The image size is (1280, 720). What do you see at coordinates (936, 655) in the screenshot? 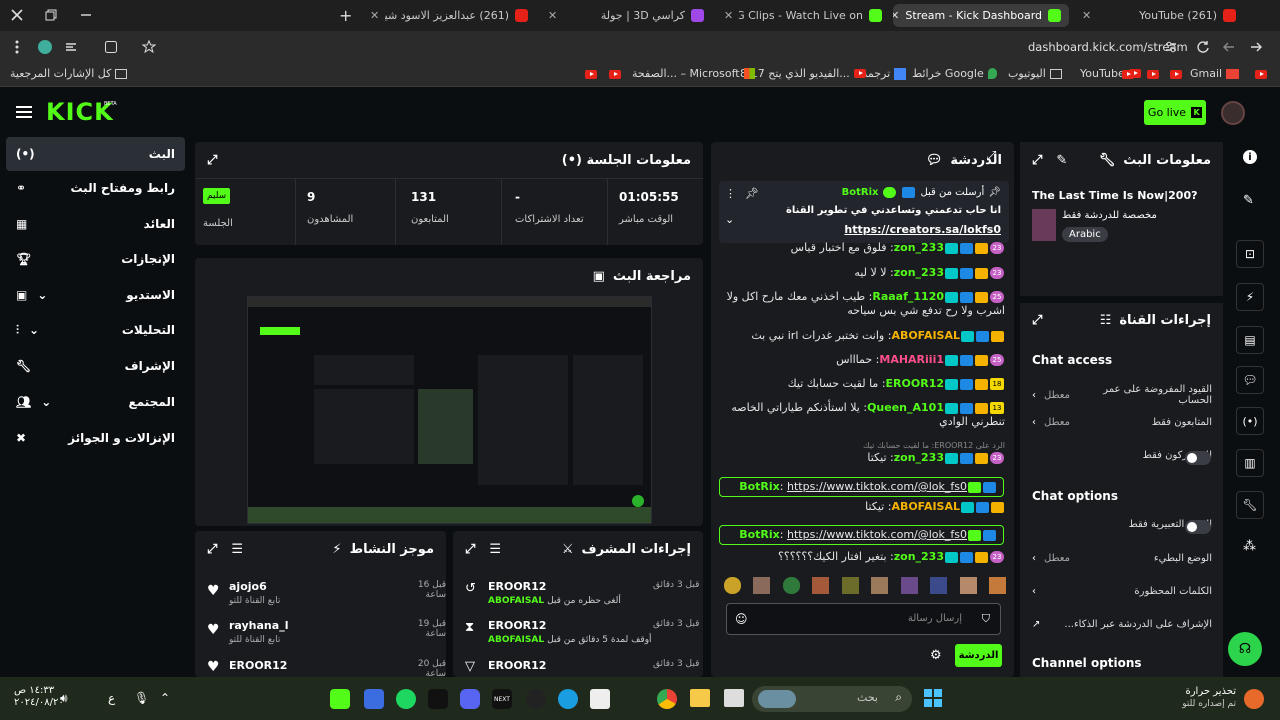
I see `gear-icon: ⚙` at bounding box center [936, 655].